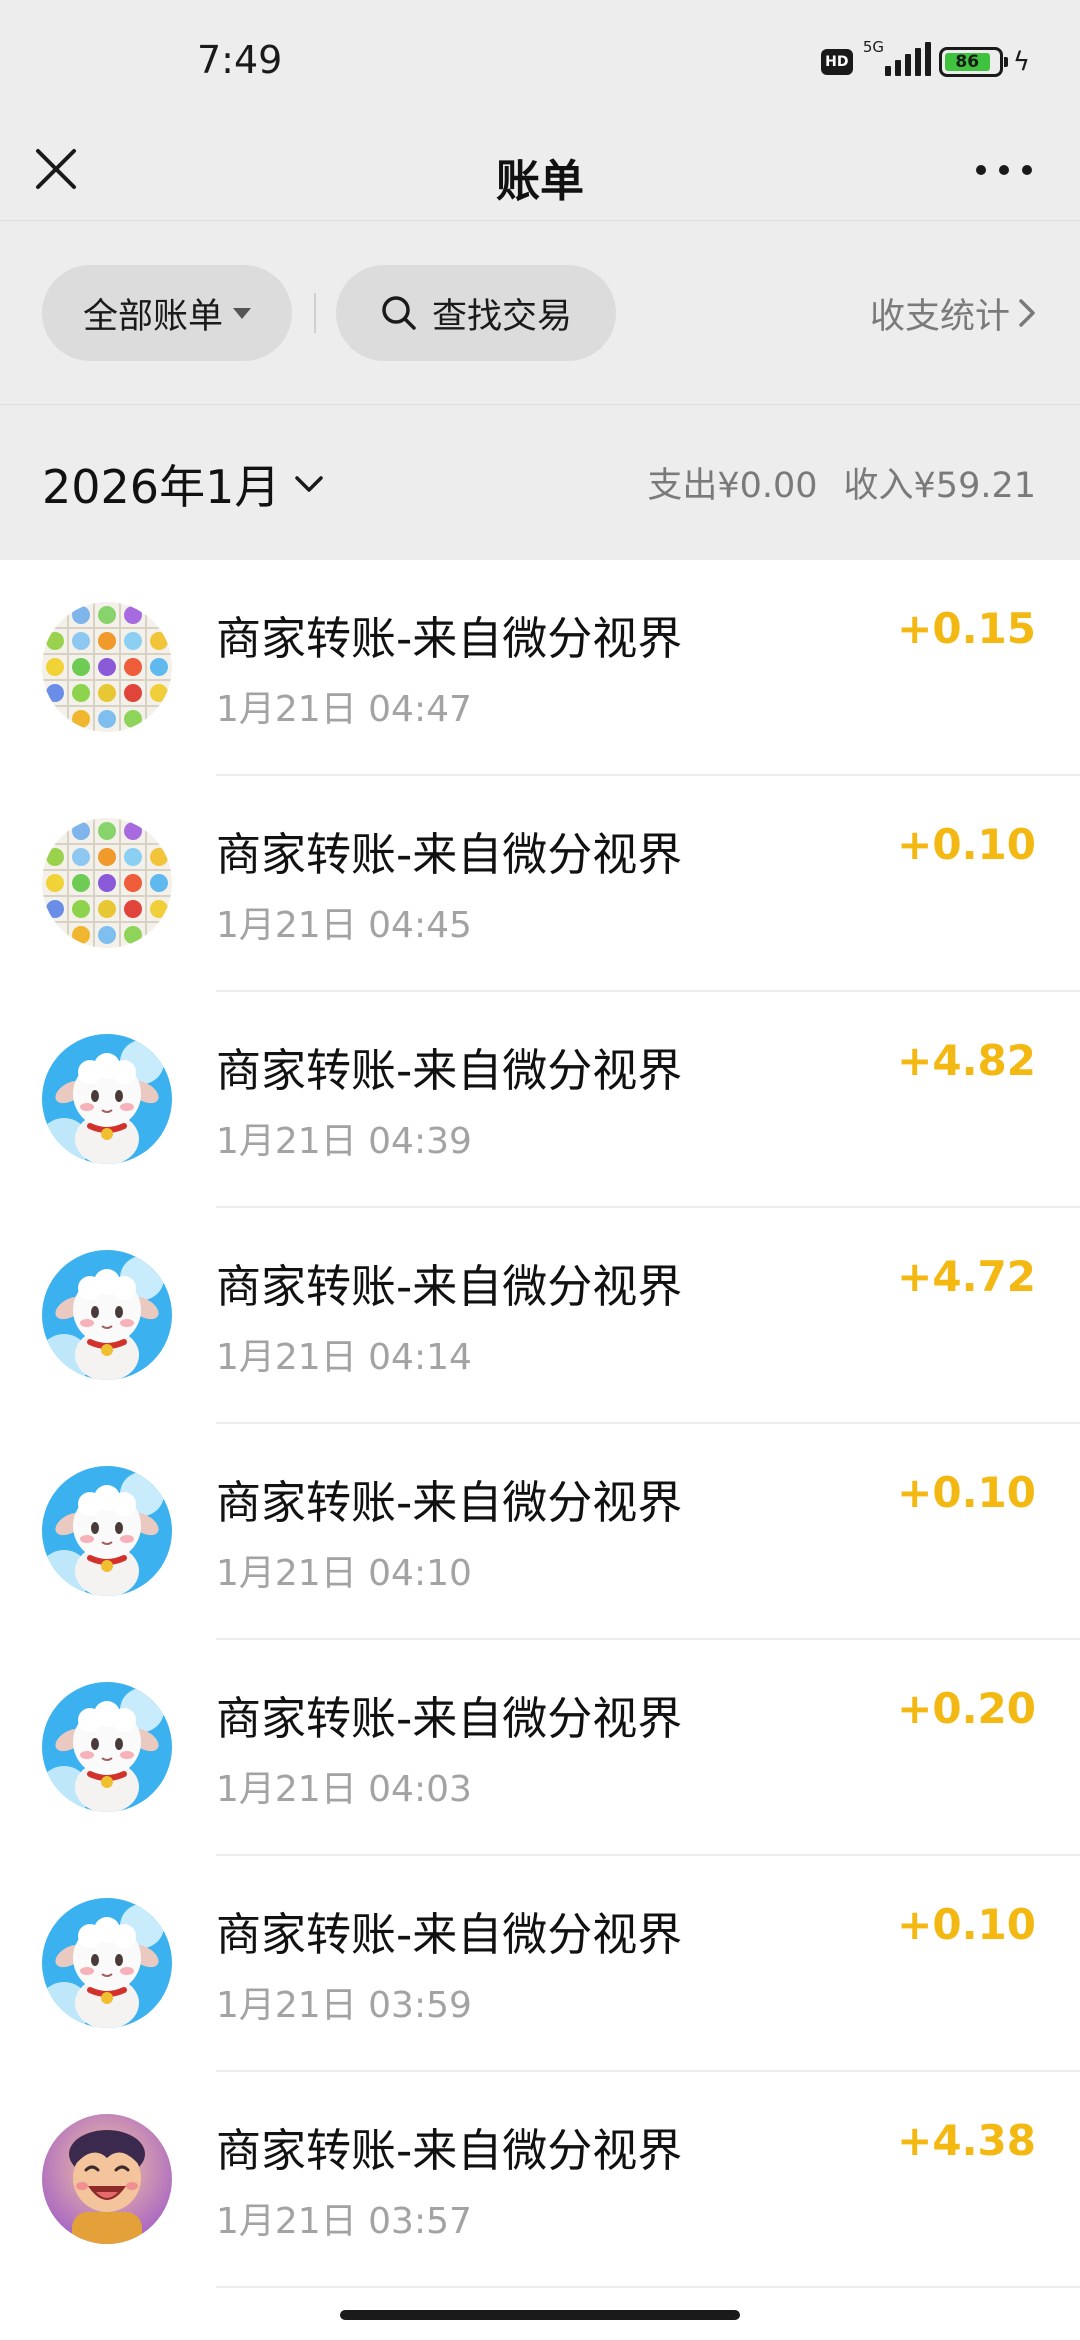  What do you see at coordinates (939, 316) in the screenshot?
I see `stats-label: 收支统计` at bounding box center [939, 316].